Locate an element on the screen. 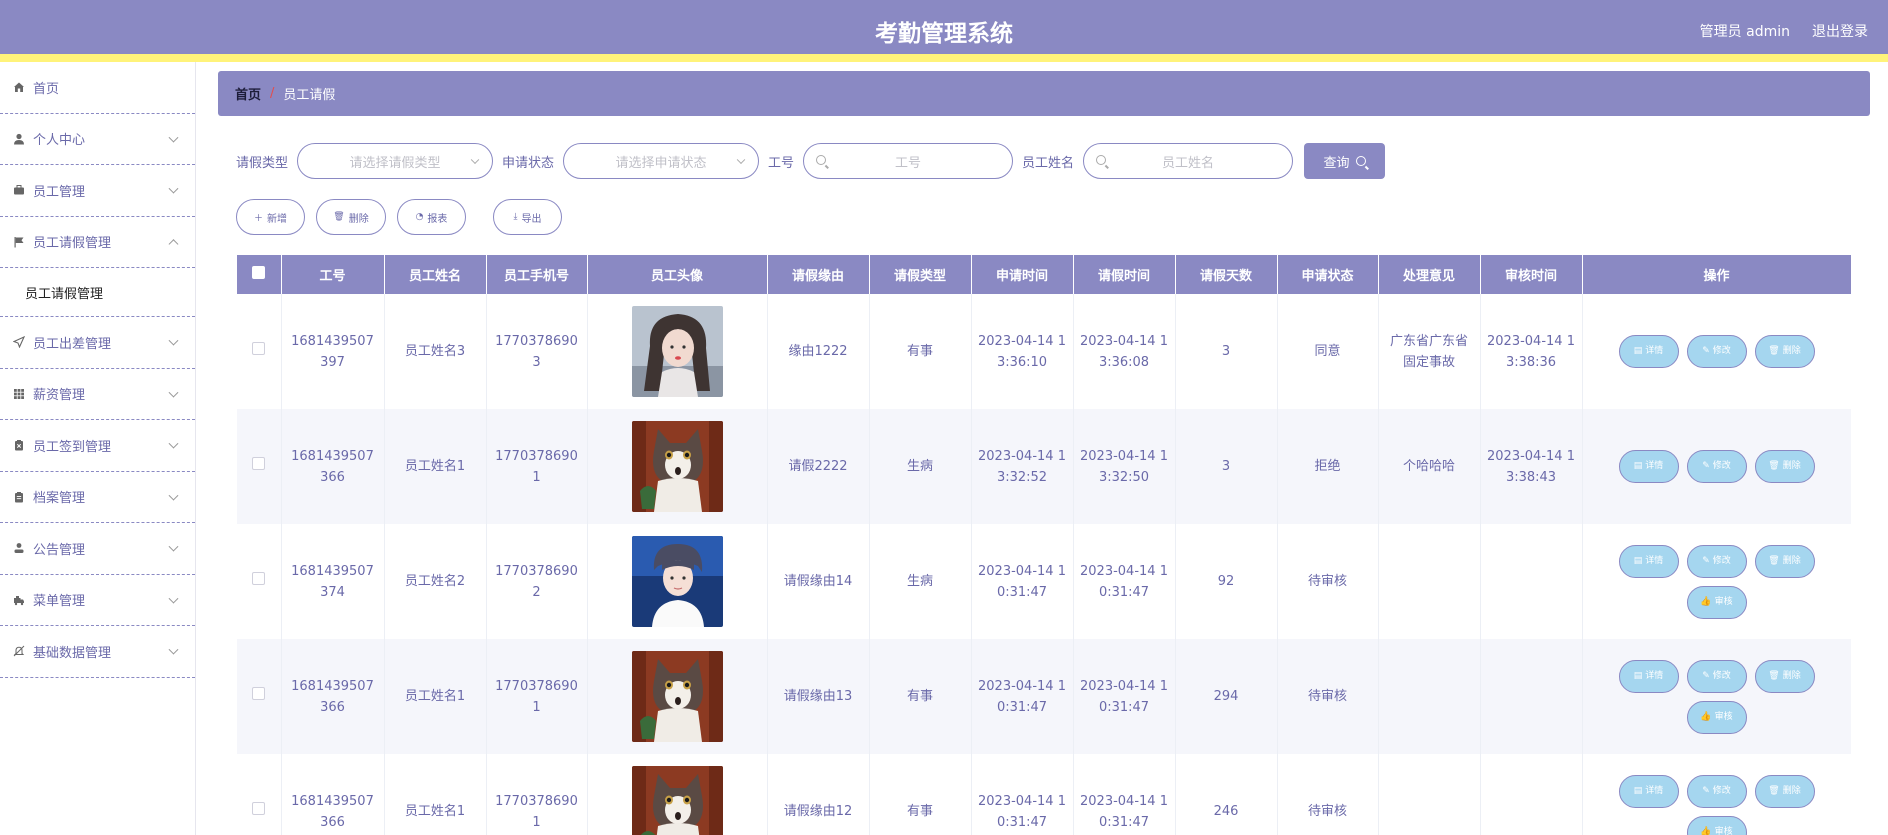 The width and height of the screenshot is (1888, 835). status-select: 请选择申请状态 is located at coordinates (661, 161).